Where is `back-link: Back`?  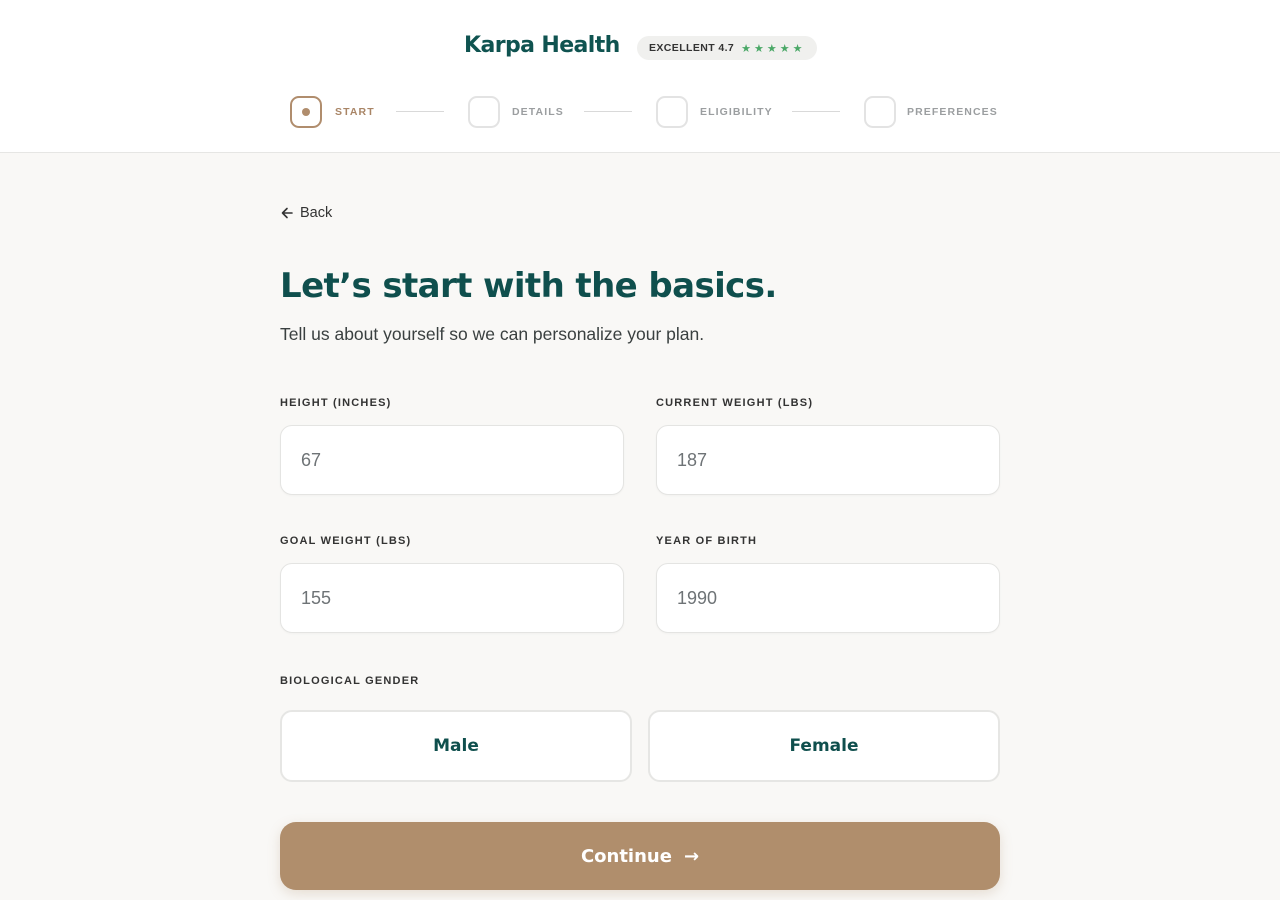
back-link: Back is located at coordinates (306, 213).